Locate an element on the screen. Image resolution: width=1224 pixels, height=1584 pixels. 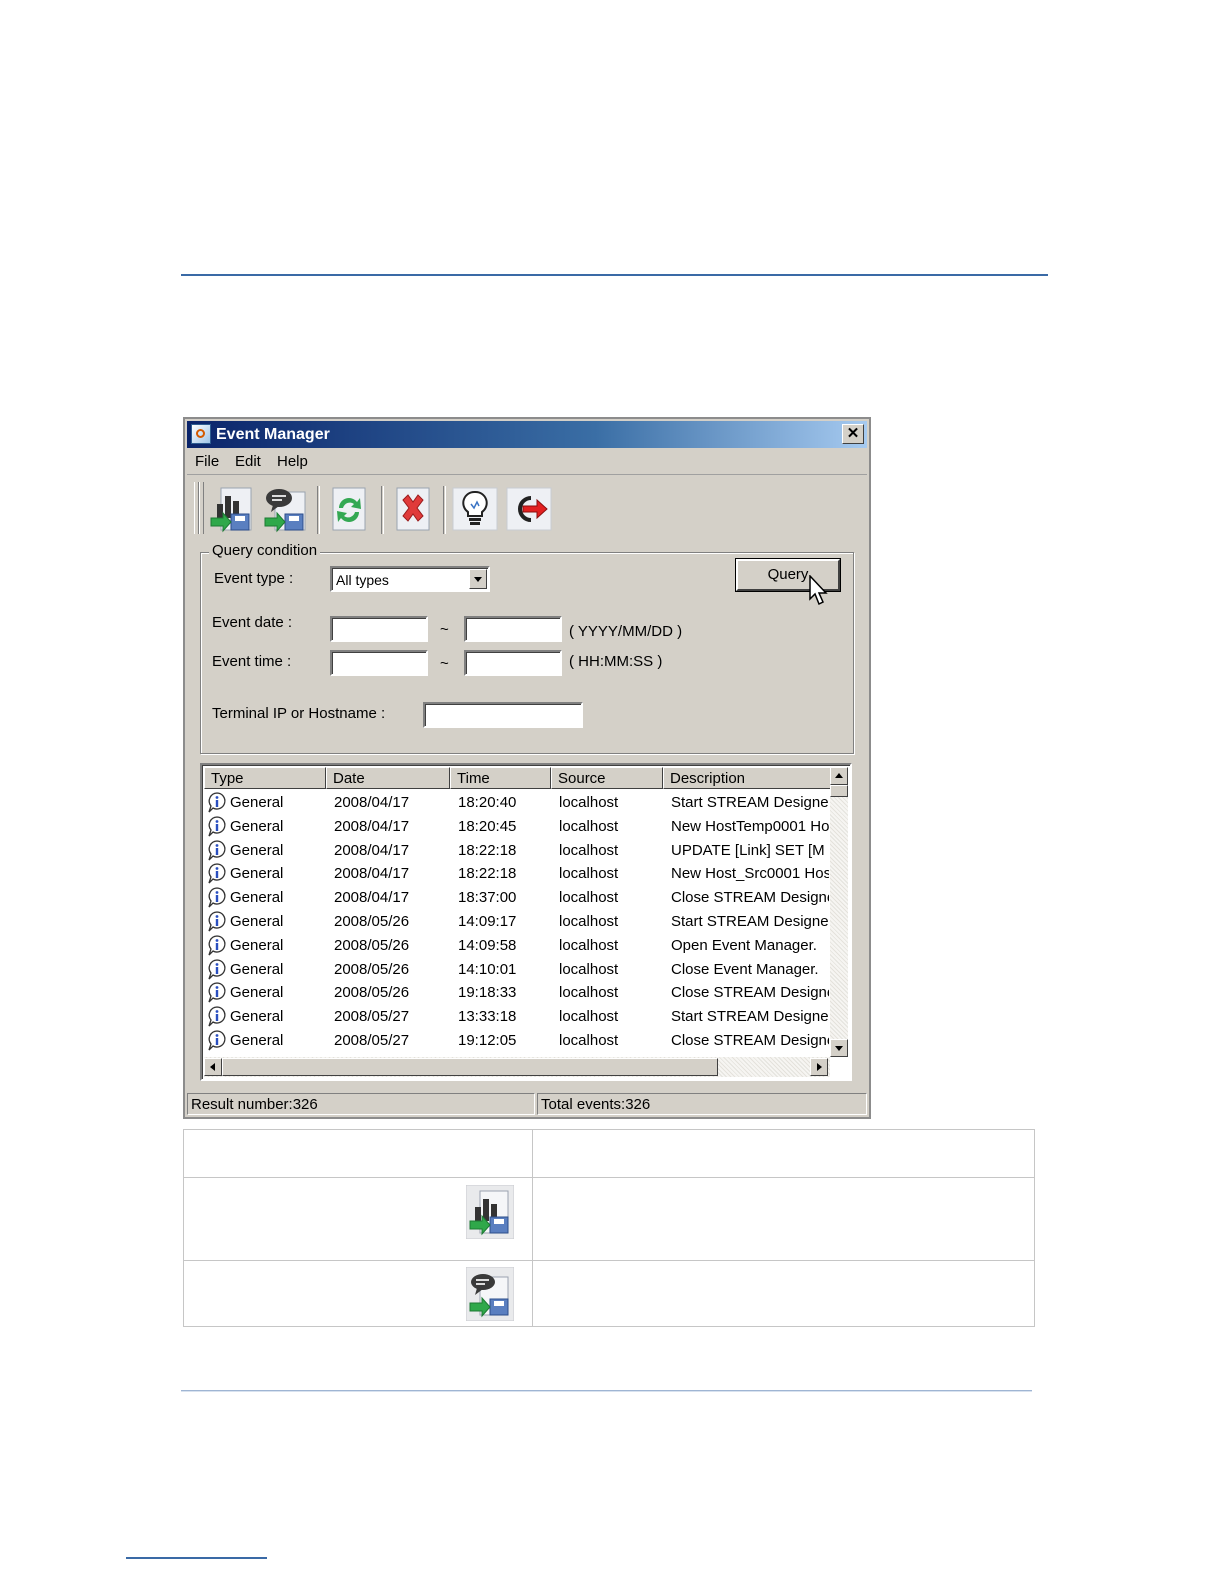
terminal-label: Terminal IP or Hostname : is located at coordinates (299, 713).